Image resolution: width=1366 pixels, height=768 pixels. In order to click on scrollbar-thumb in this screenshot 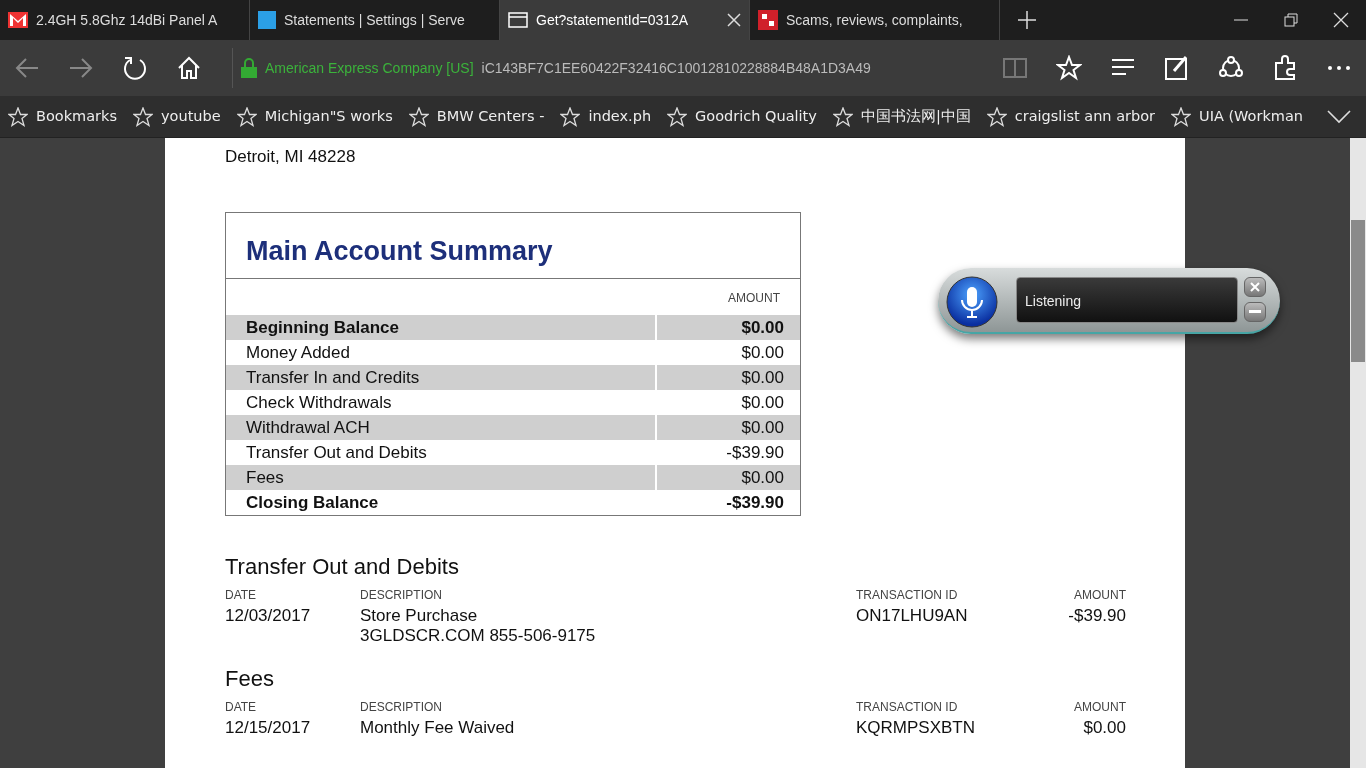, I will do `click(1358, 291)`.